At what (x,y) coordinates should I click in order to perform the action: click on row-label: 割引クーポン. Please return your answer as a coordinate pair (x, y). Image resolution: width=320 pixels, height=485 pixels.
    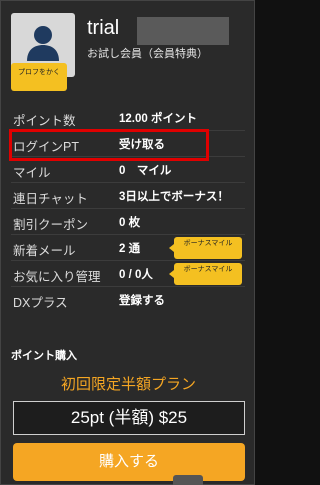
    Looking at the image, I should click on (51, 225).